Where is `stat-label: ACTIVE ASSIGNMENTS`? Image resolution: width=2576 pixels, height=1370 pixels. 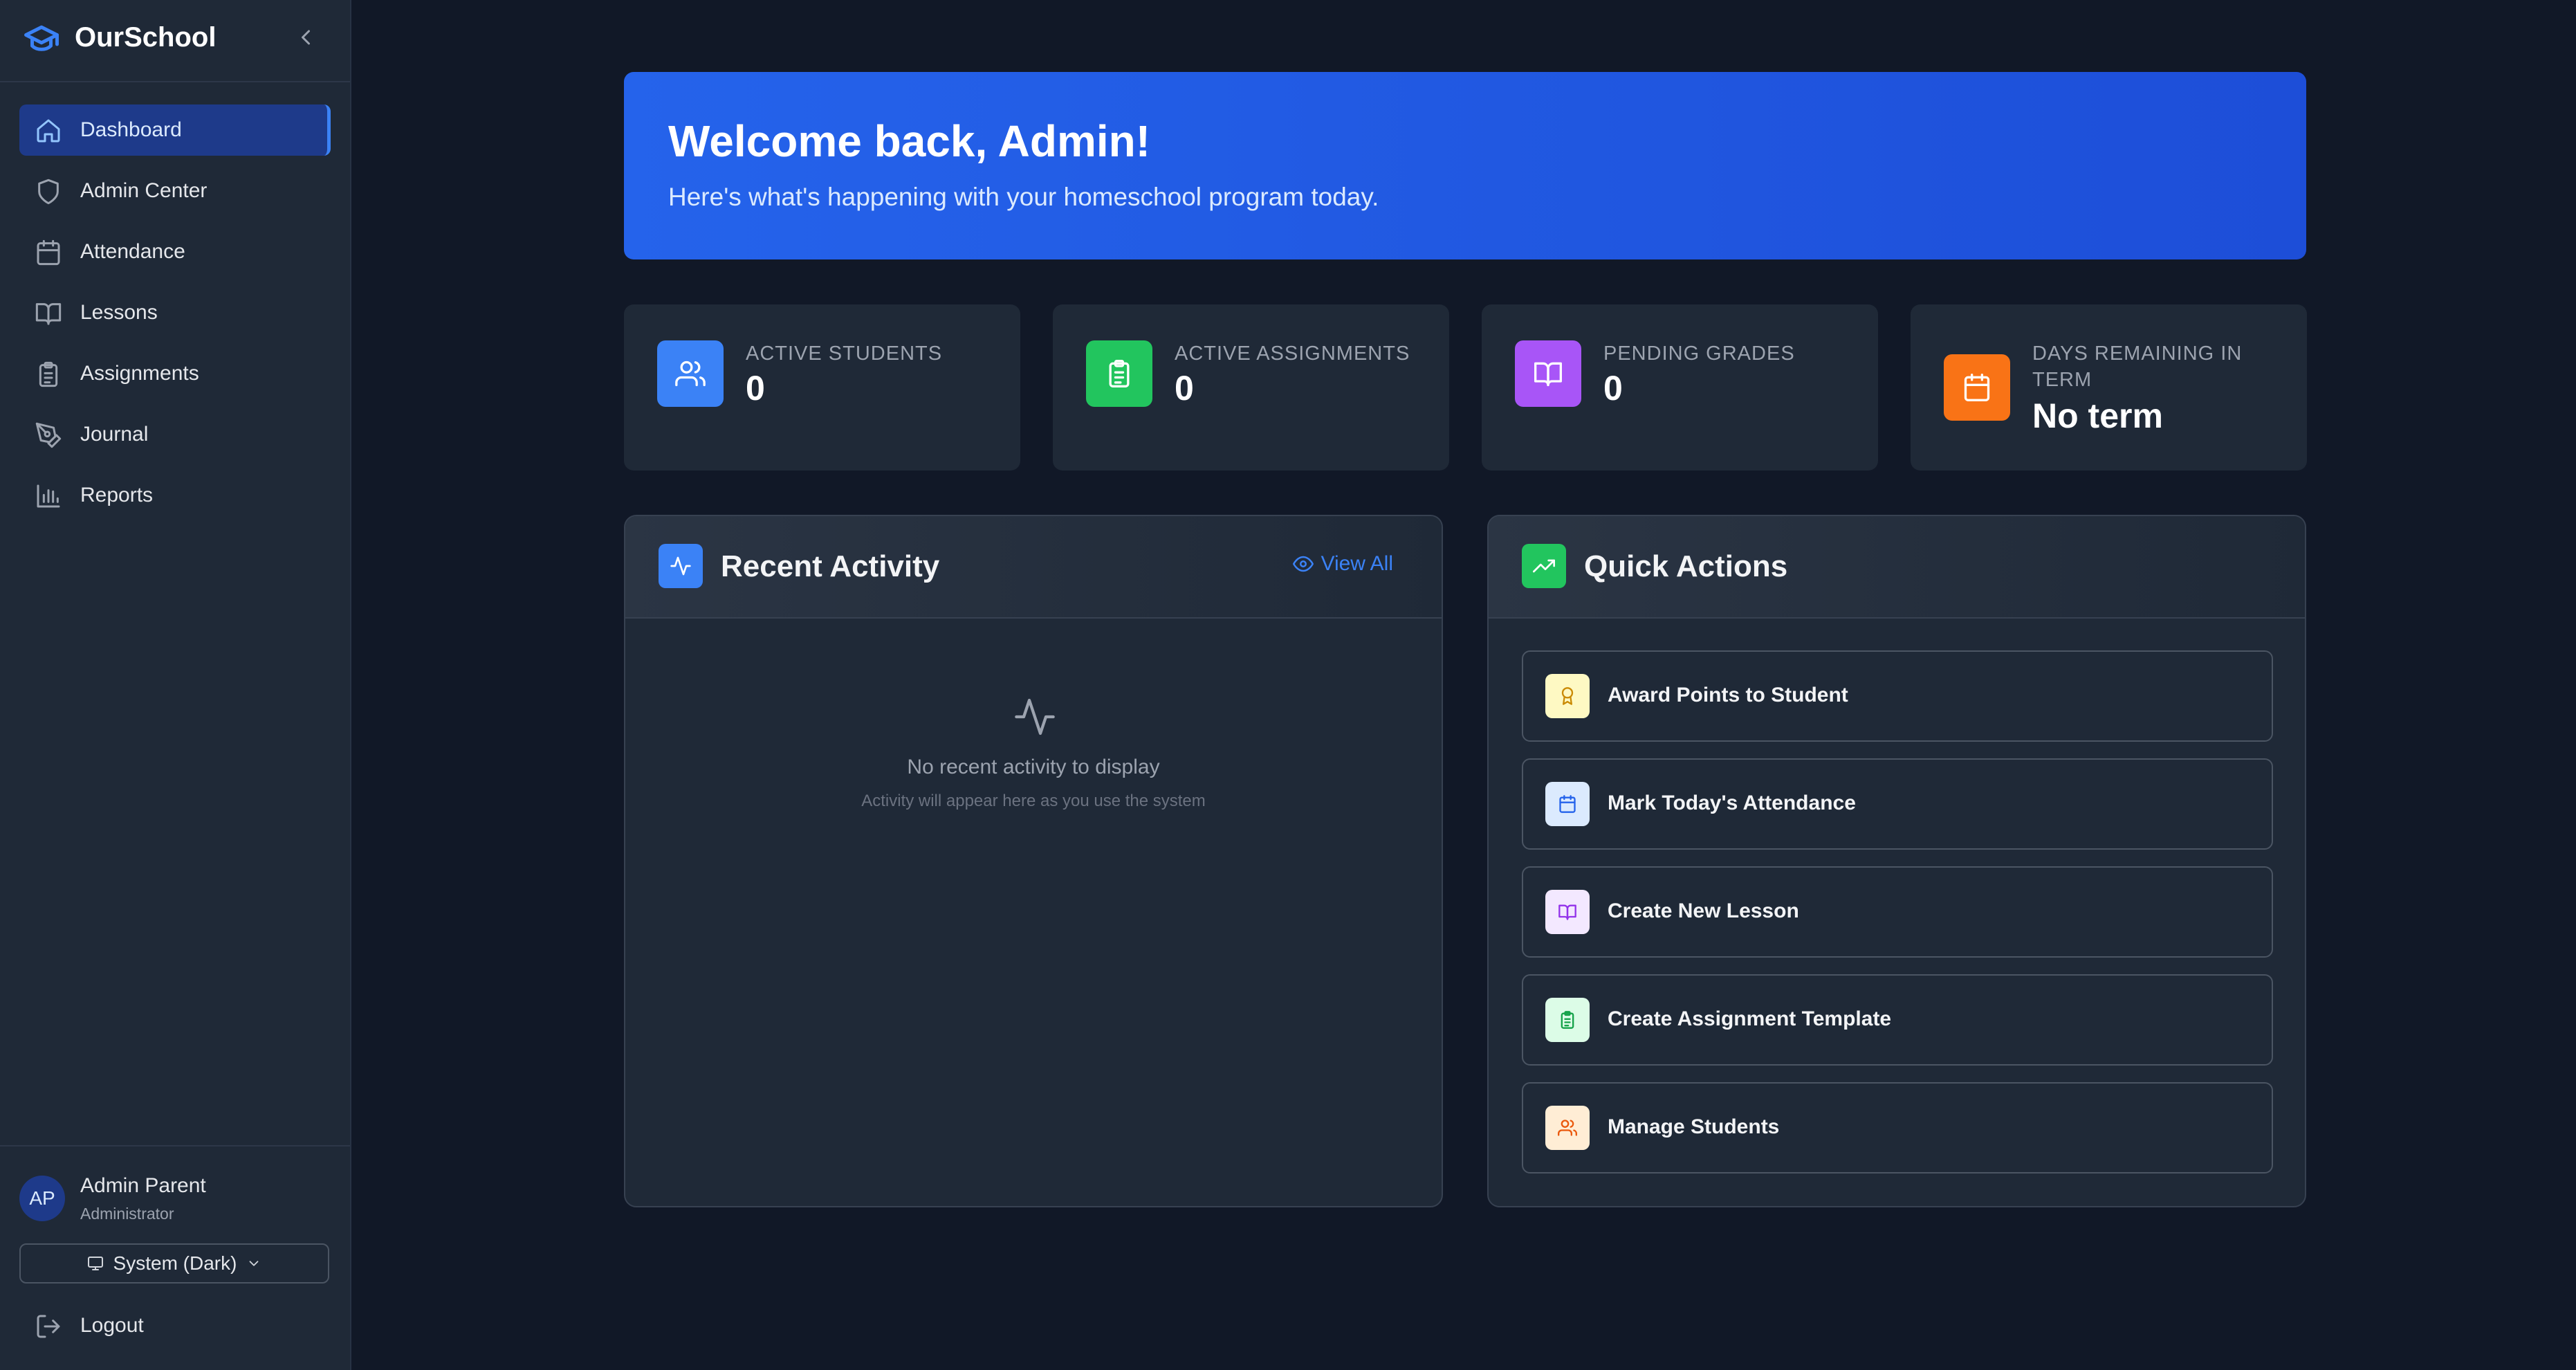
stat-label: ACTIVE ASSIGNMENTS is located at coordinates (1292, 353).